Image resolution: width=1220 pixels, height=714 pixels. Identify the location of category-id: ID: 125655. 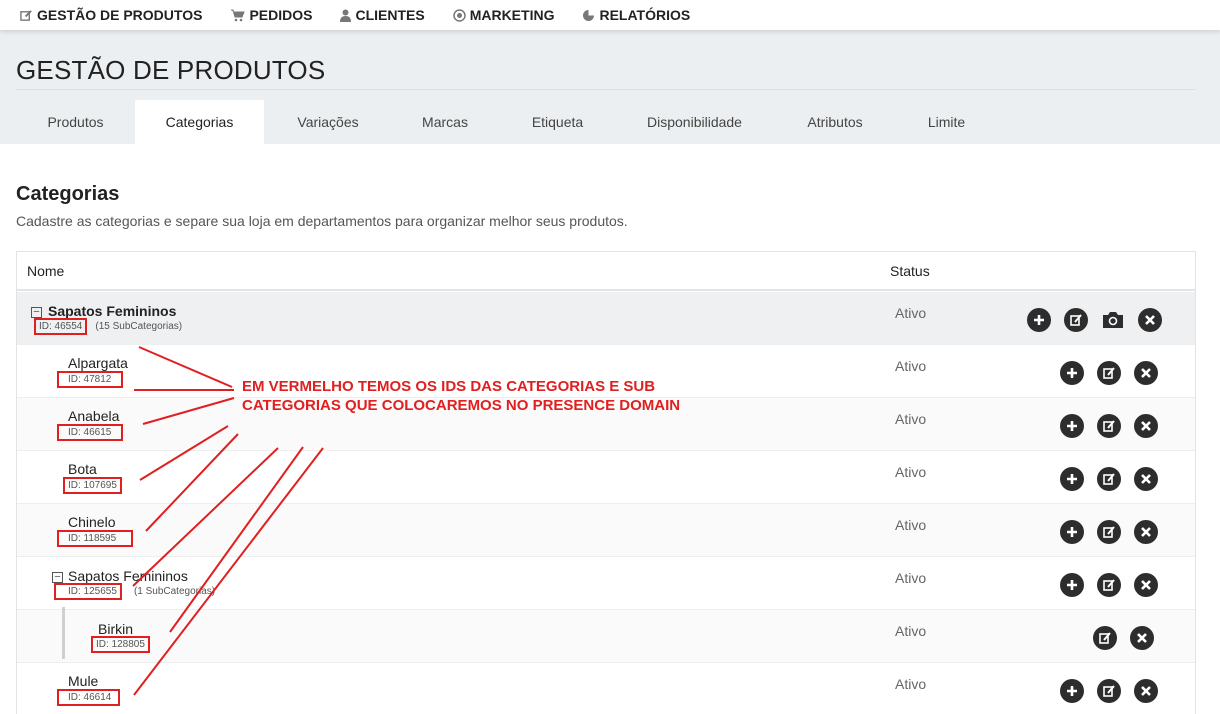
(88, 591).